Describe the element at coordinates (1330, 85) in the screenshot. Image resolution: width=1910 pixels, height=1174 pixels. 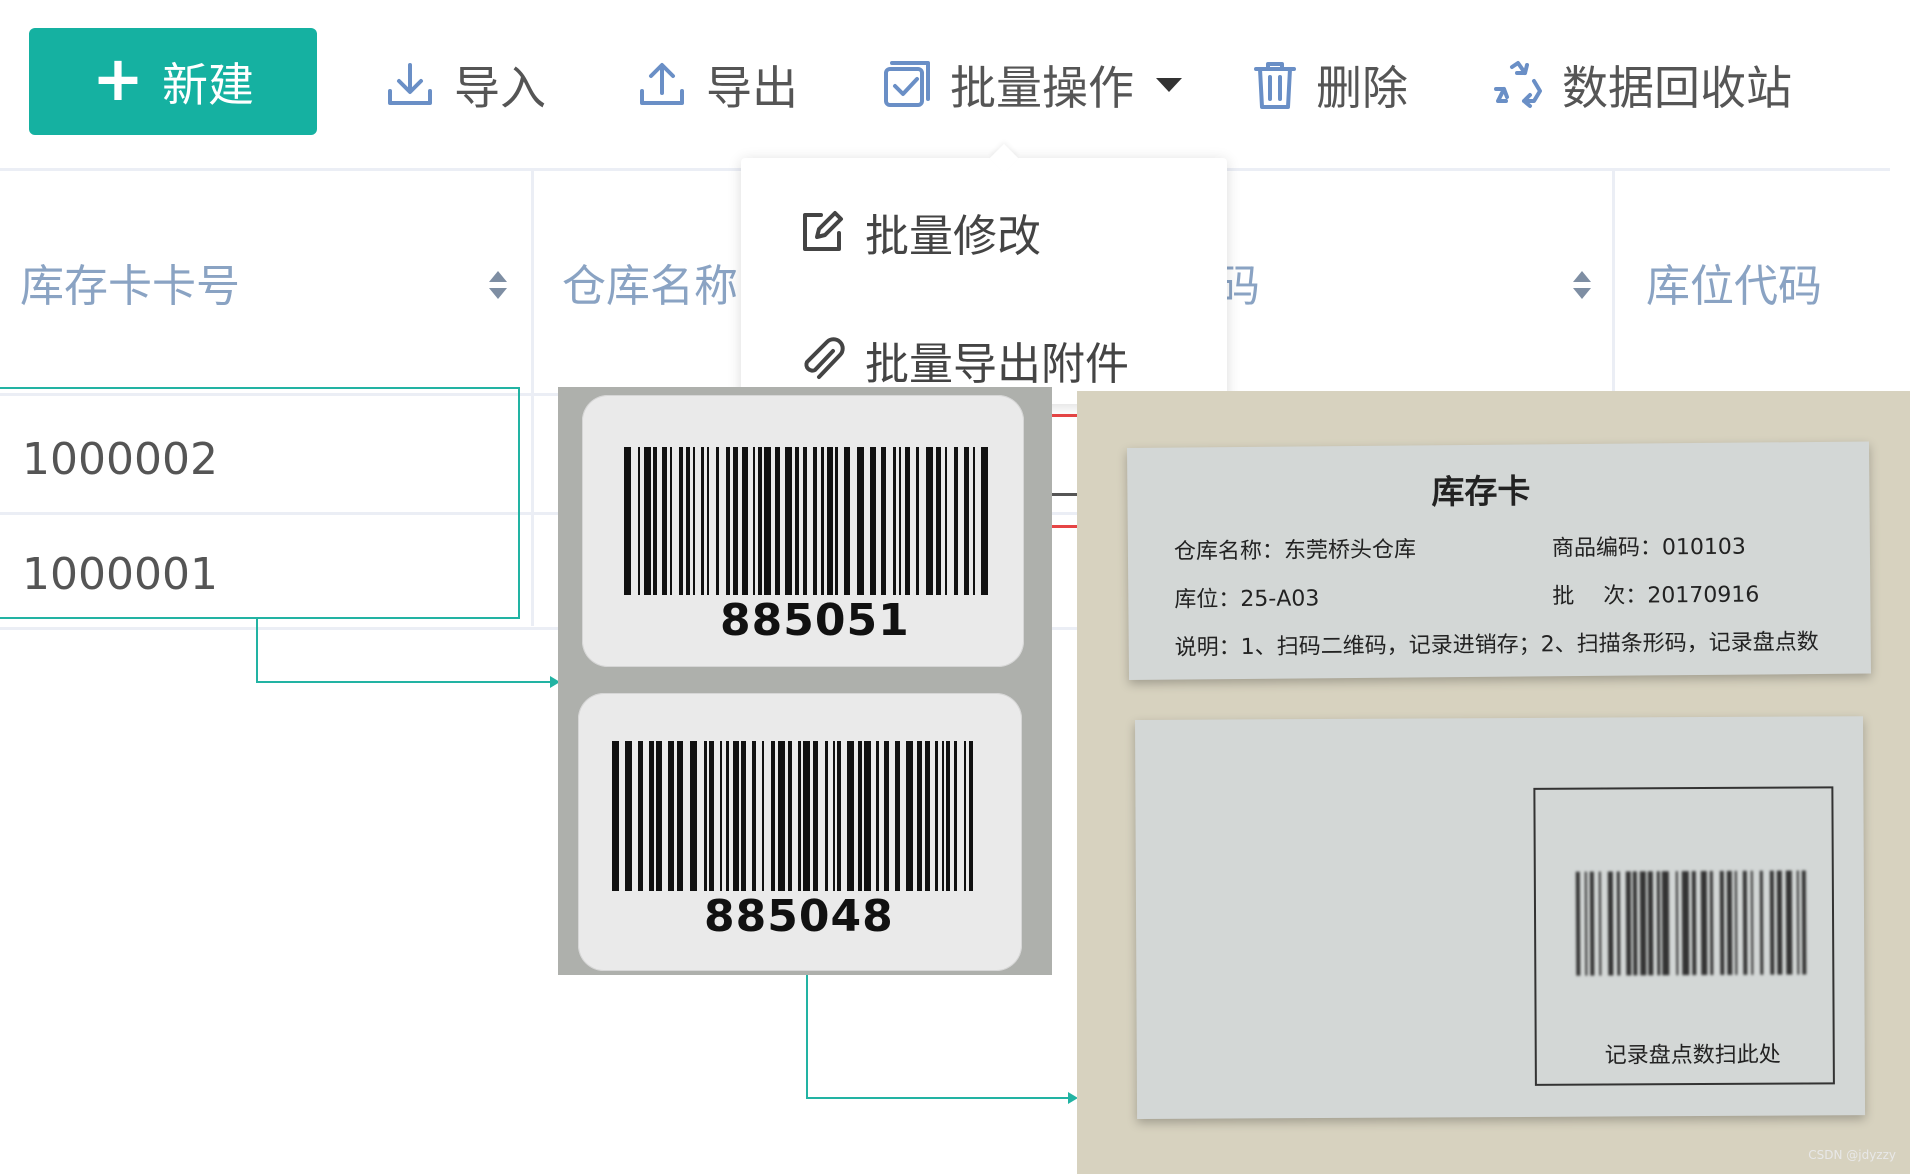
I see `delete-button: 删除` at that location.